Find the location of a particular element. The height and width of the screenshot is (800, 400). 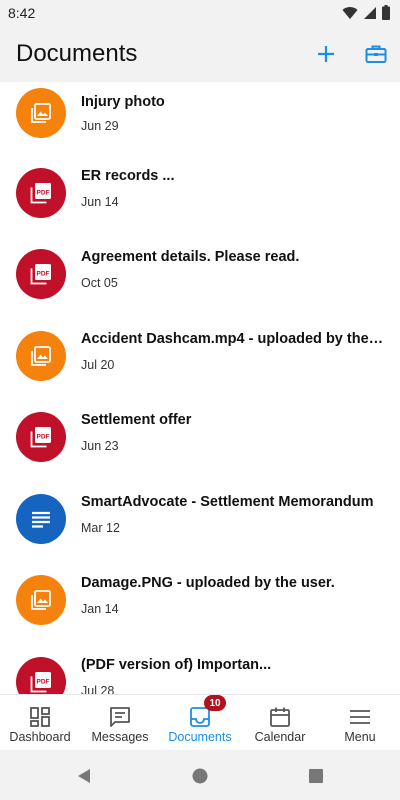

document-date: Jan 14 is located at coordinates (100, 609).